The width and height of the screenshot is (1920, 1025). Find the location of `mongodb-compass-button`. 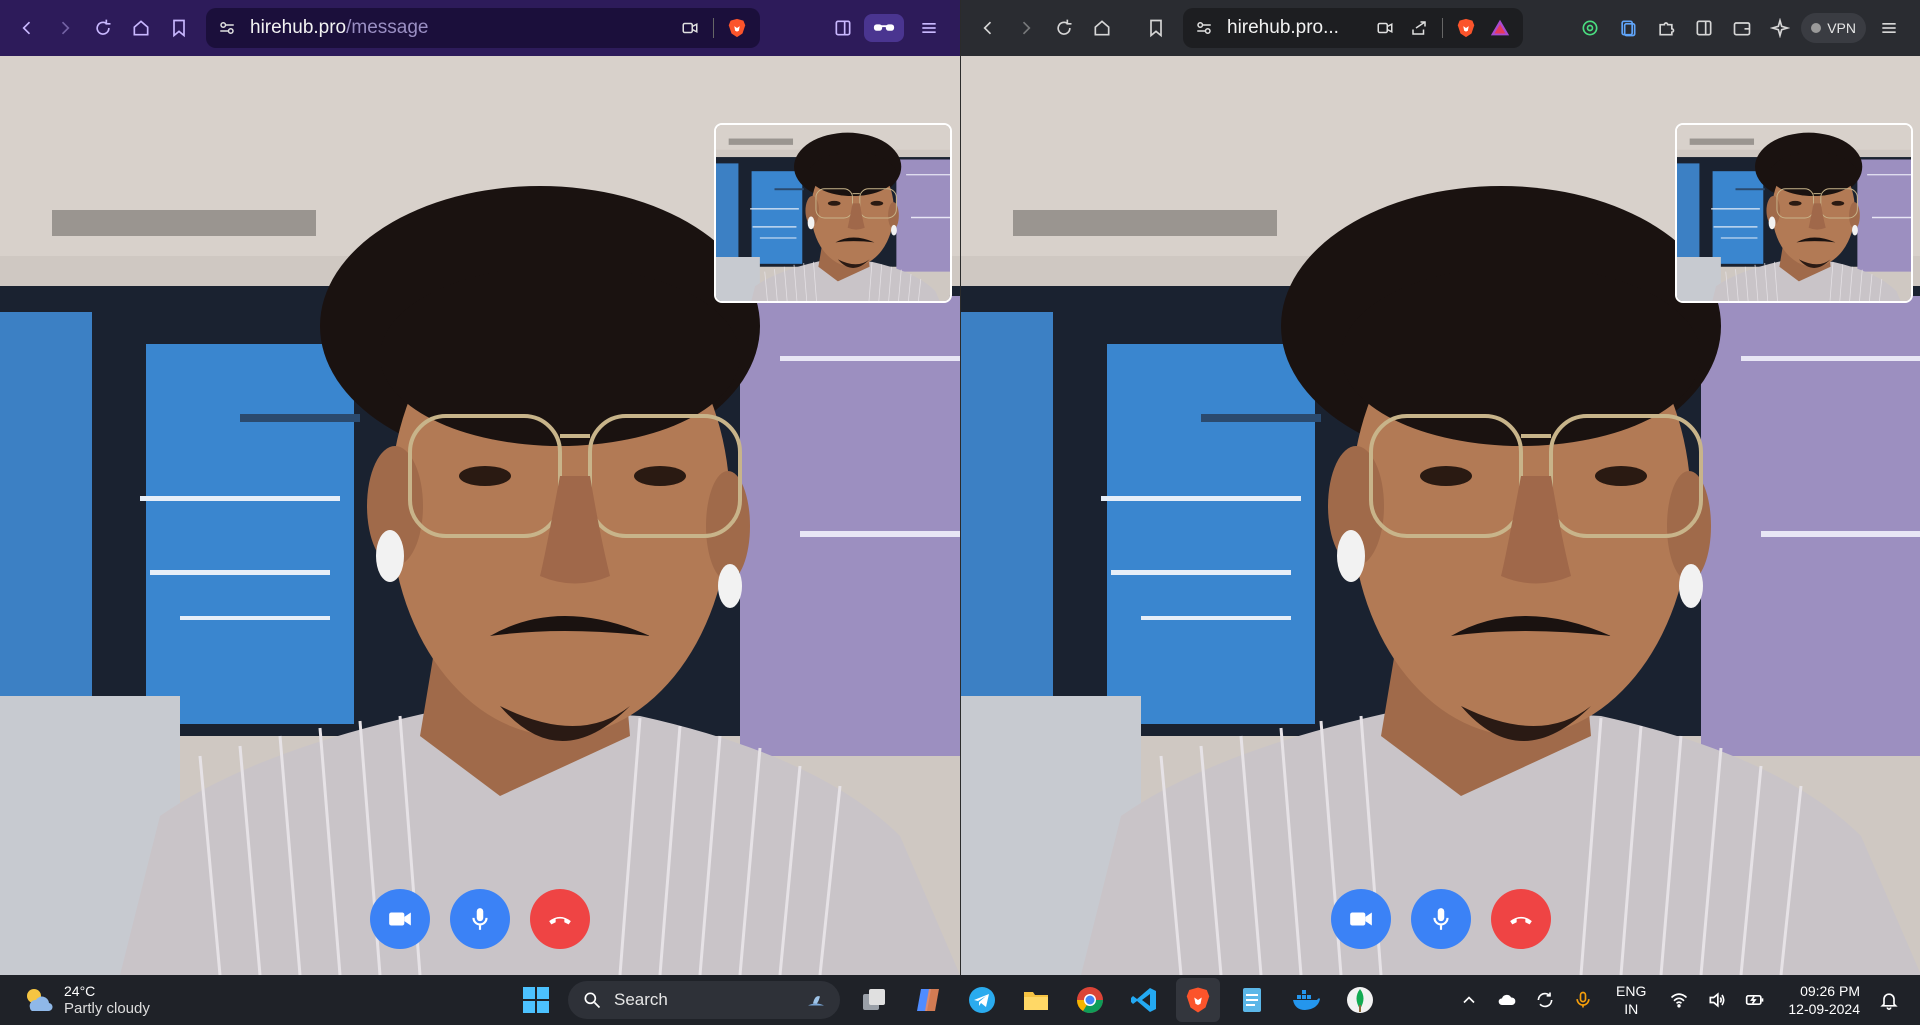

mongodb-compass-button is located at coordinates (1360, 1000).